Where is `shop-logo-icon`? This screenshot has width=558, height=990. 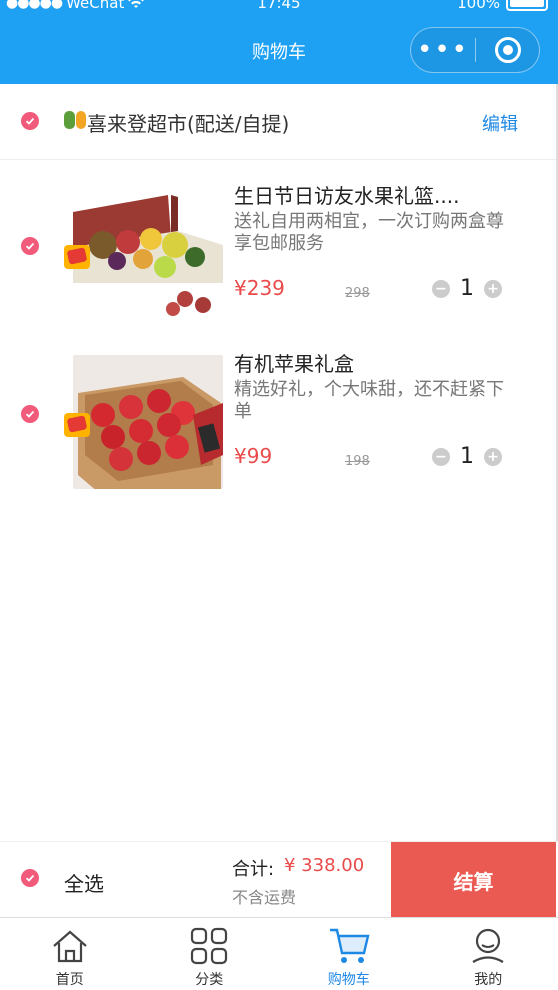 shop-logo-icon is located at coordinates (75, 121).